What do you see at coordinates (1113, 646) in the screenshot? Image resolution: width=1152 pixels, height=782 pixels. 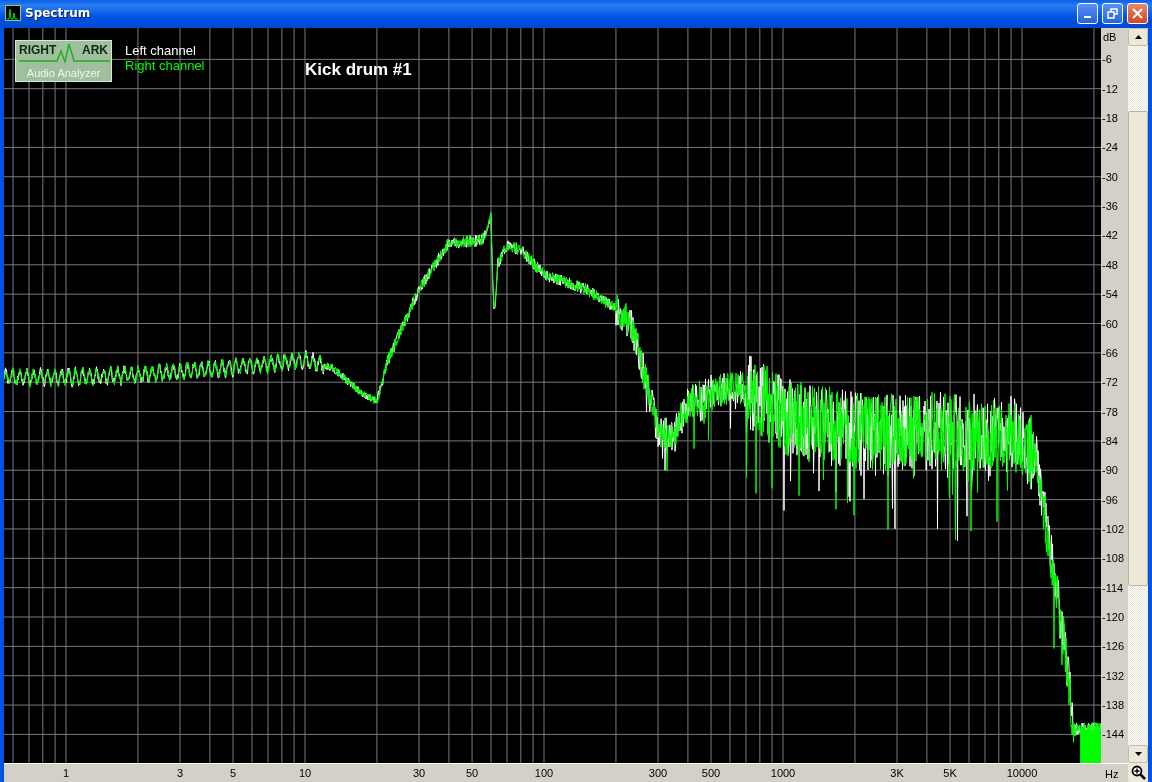 I see `axis-tick-label: -126` at bounding box center [1113, 646].